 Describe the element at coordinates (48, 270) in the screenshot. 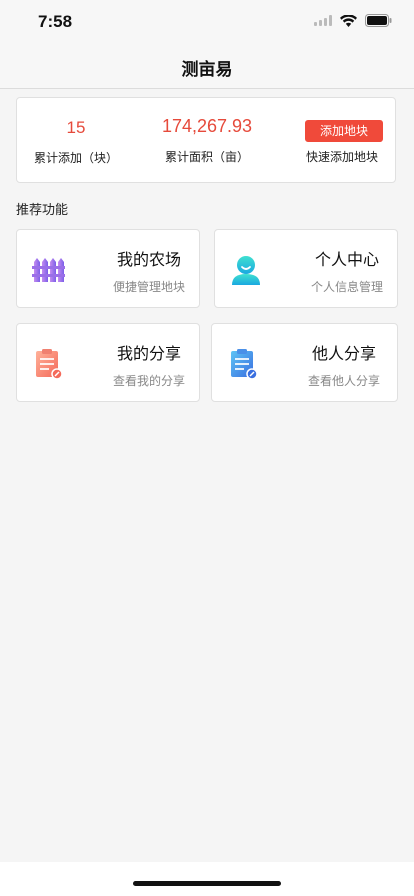

I see `fence-icon` at that location.